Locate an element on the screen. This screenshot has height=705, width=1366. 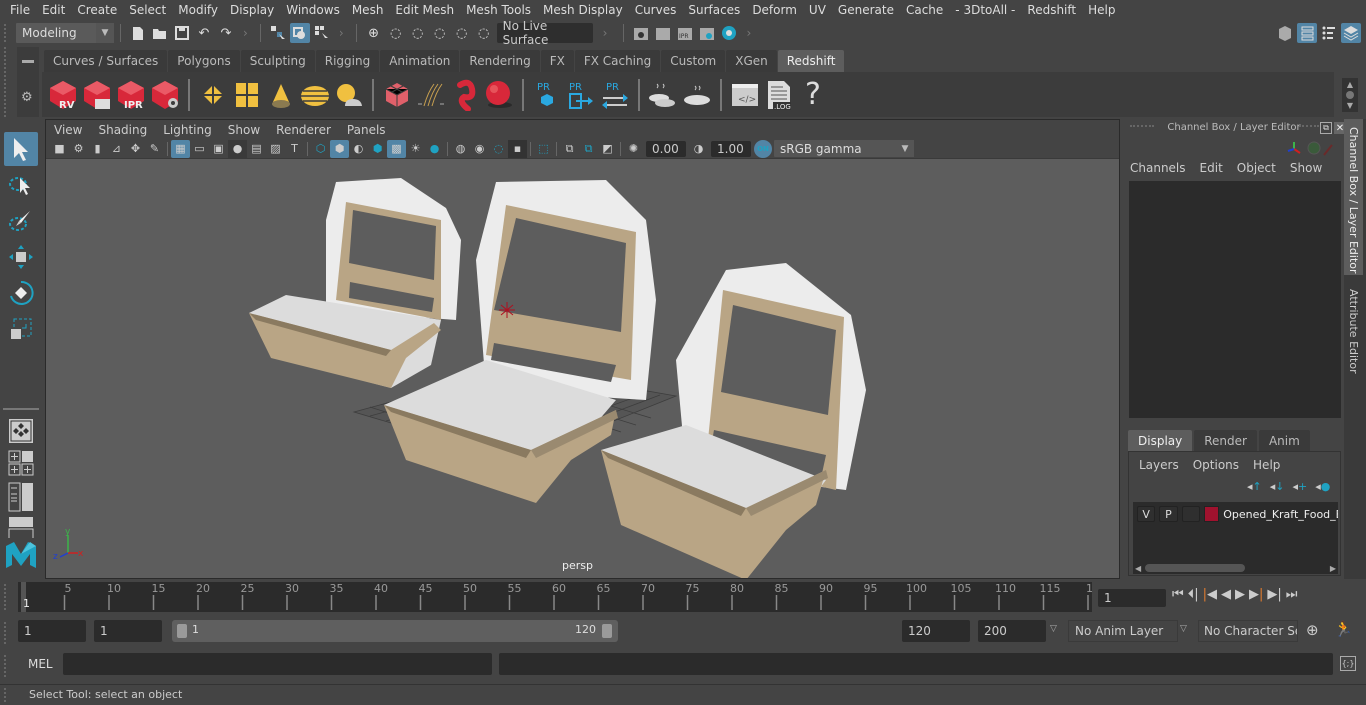
hypershade-icon is located at coordinates (729, 33).